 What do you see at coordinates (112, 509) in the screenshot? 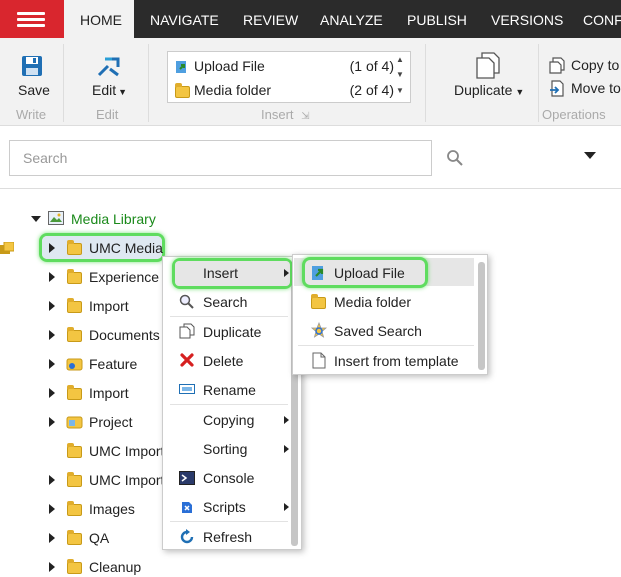
I see `tree-item-images: Images` at bounding box center [112, 509].